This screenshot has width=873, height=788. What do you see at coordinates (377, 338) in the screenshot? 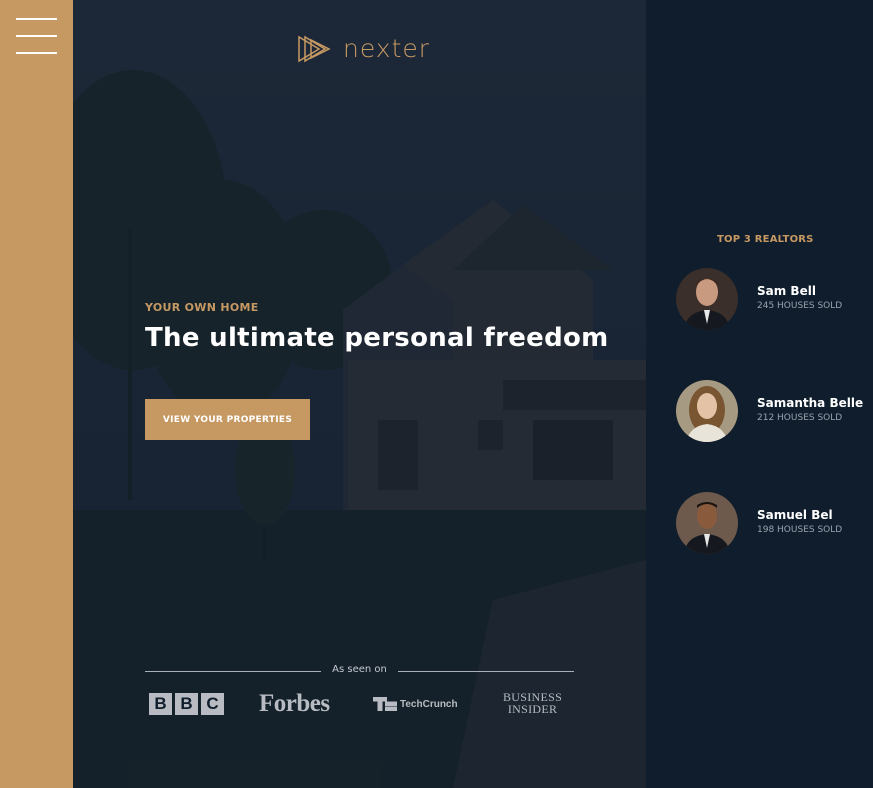
I see `hero-title: The ultimate personal freedom` at bounding box center [377, 338].